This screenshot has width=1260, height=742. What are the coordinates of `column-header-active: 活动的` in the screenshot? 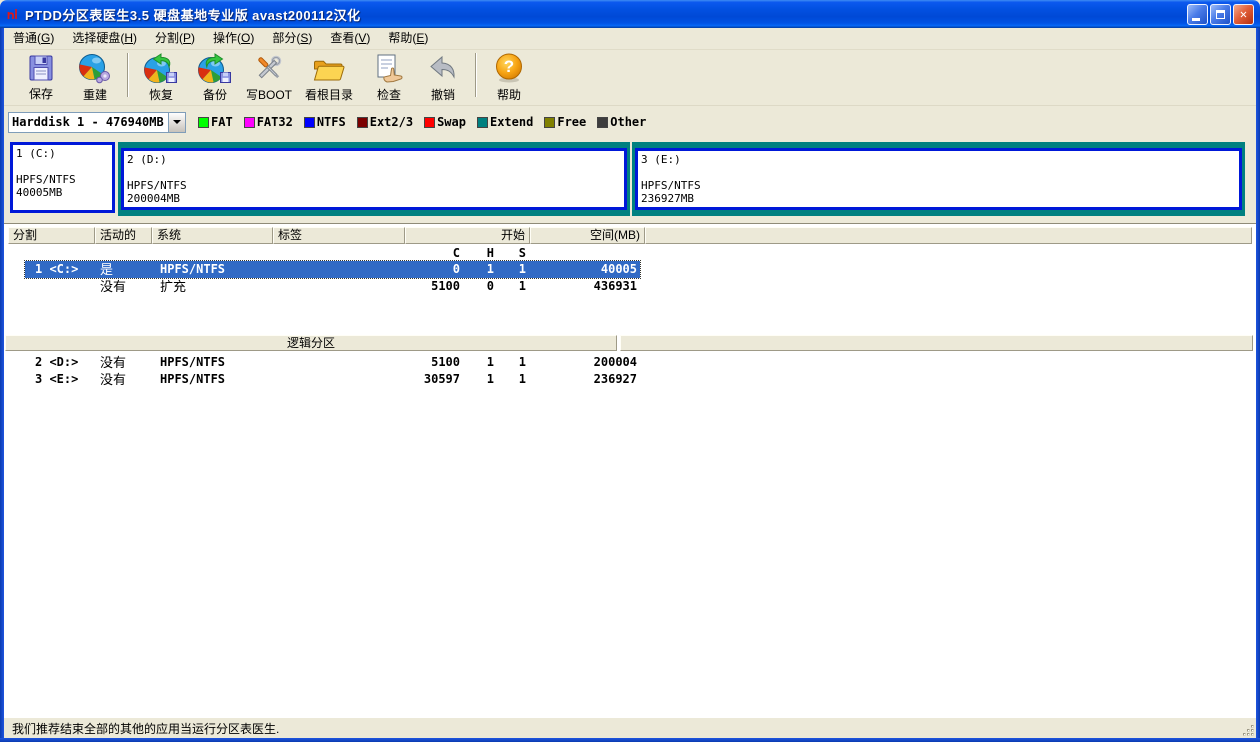 It's located at (123, 235).